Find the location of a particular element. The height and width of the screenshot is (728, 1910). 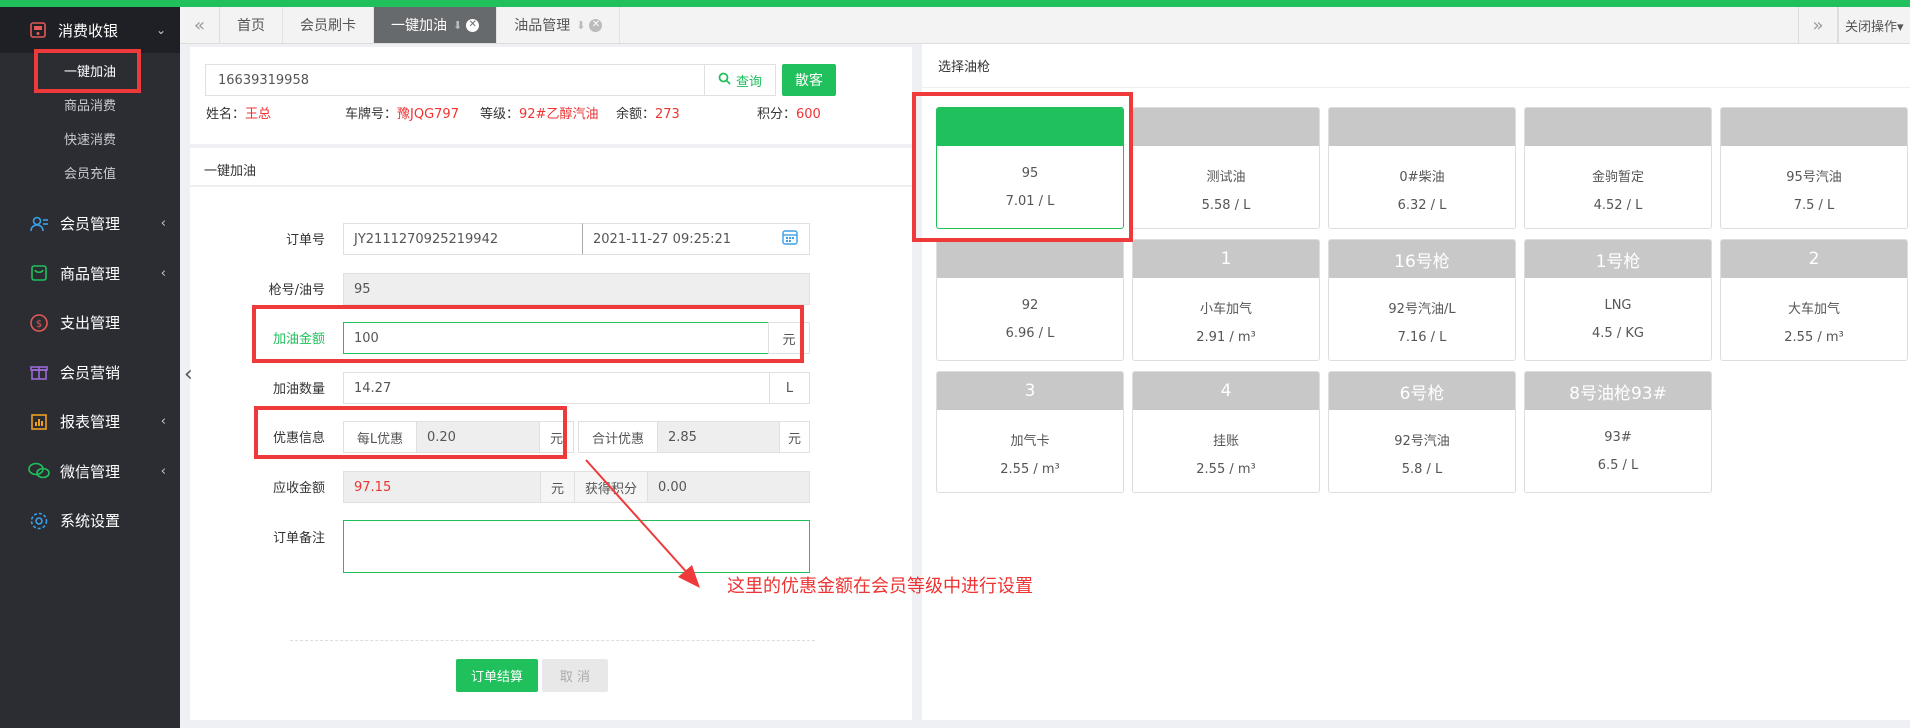

annotation-note: 这里的优惠金额在会员等级中进行设置 is located at coordinates (880, 586).